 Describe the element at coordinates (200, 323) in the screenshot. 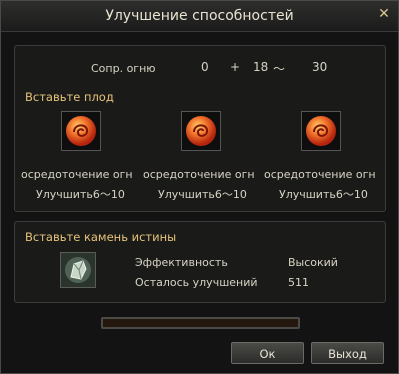

I see `enhance-progress-bar` at that location.